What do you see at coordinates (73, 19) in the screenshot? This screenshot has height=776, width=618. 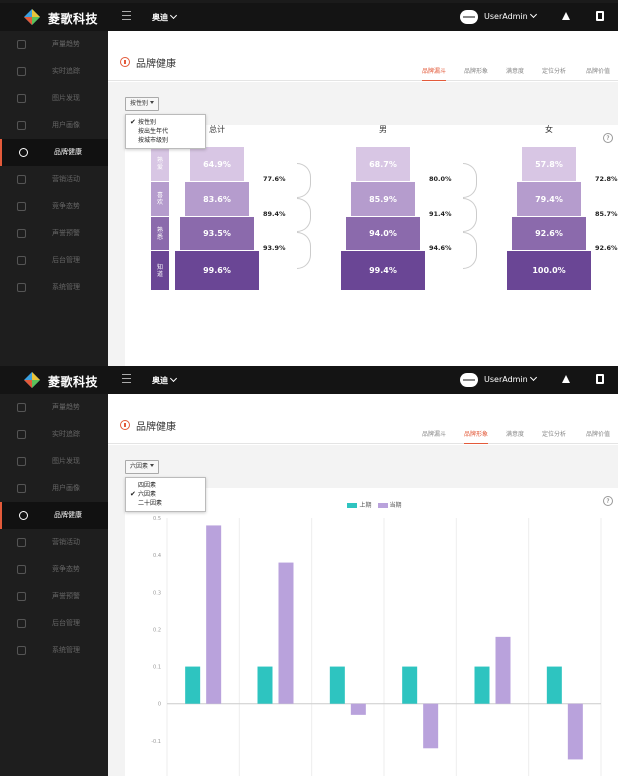 I see `logo-text: 菱歌科技` at bounding box center [73, 19].